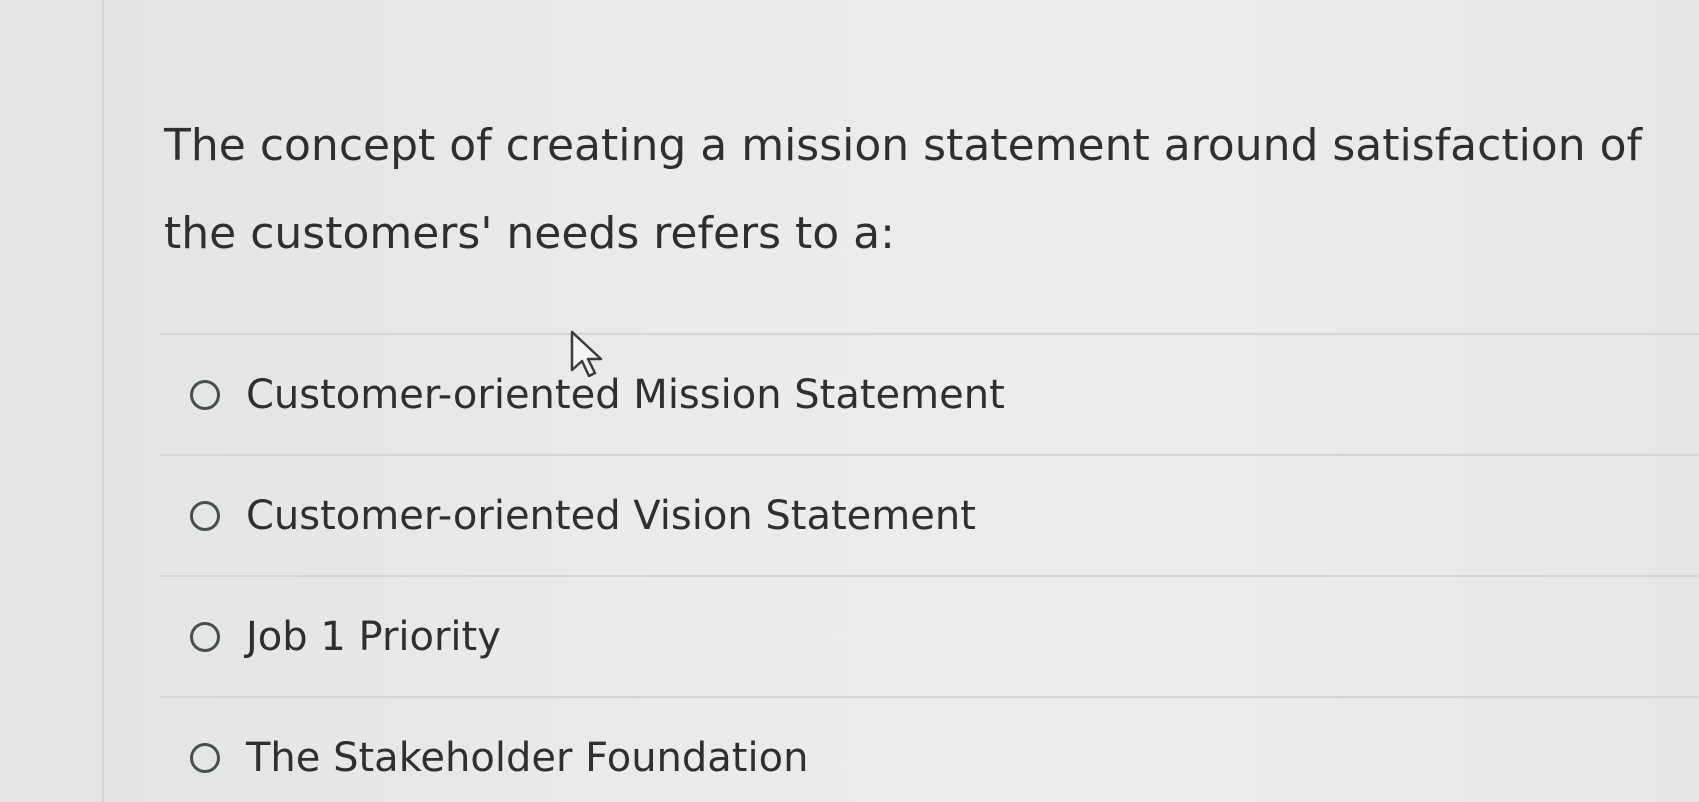 This screenshot has height=802, width=1699. I want to click on answer-option-4: The Stakeholder Foundation, so click(929, 749).